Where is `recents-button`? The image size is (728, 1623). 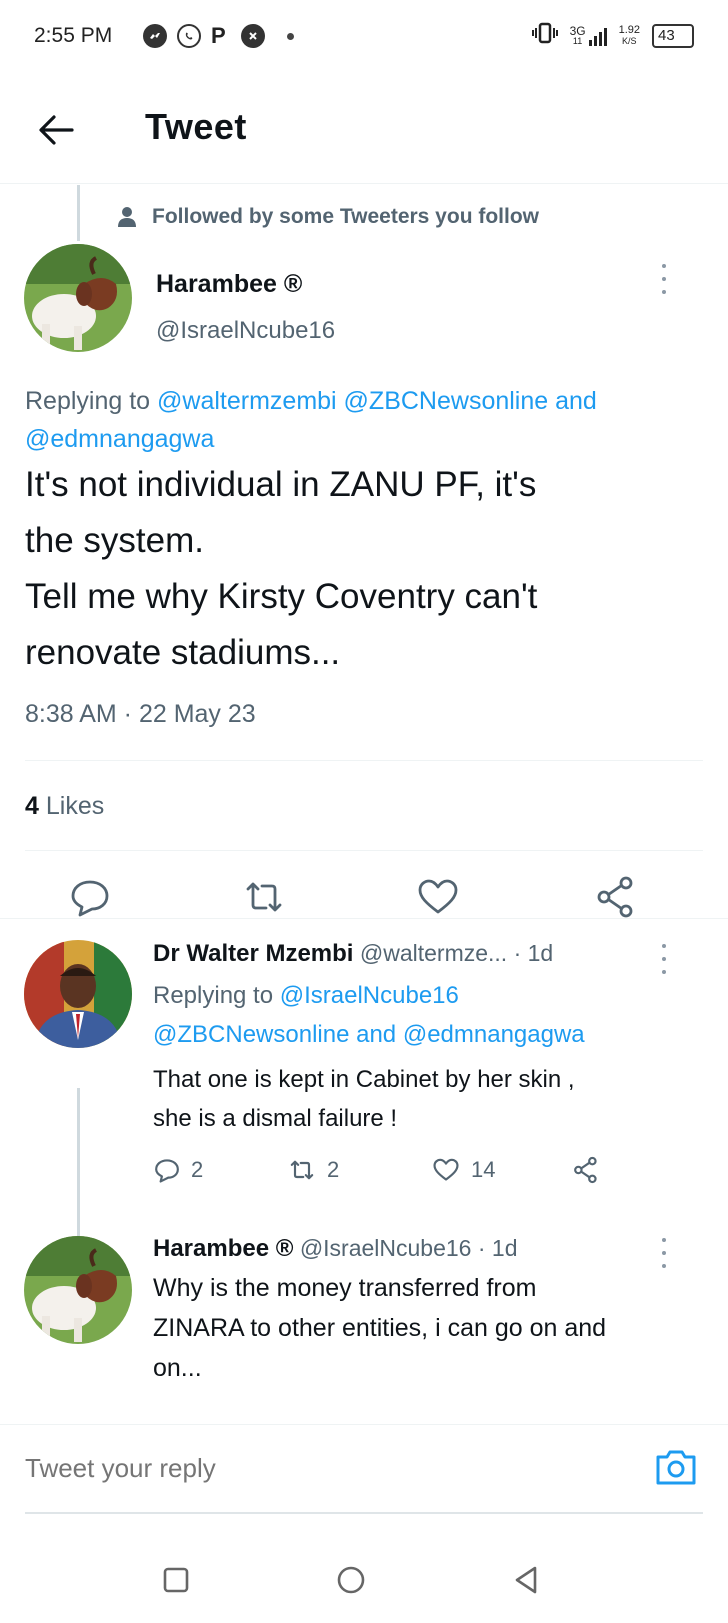
recents-button is located at coordinates (176, 1580).